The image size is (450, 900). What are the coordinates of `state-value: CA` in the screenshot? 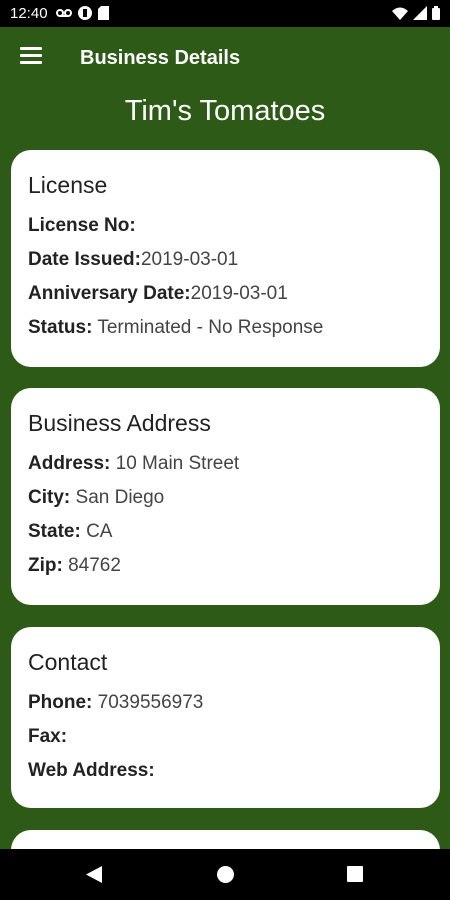 It's located at (99, 531).